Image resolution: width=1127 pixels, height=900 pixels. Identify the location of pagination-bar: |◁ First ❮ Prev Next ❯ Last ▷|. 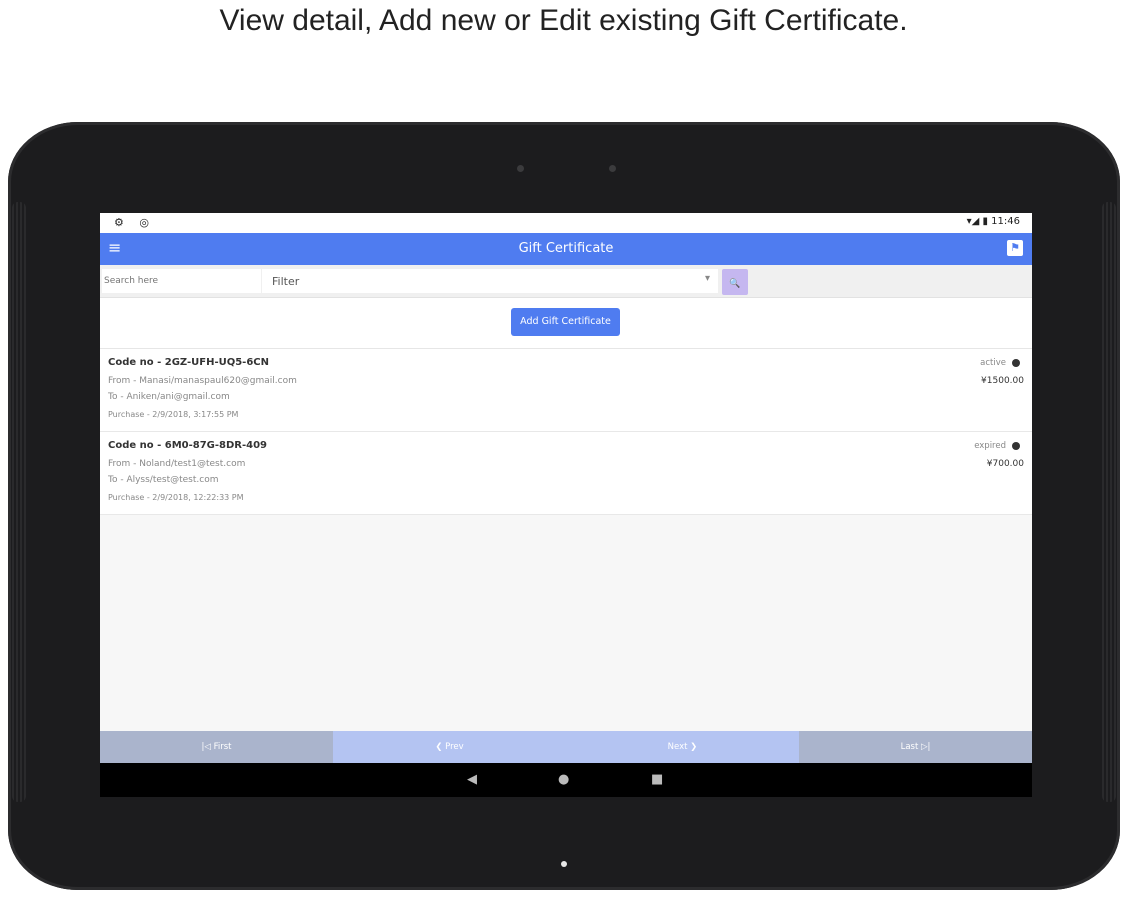
(566, 747).